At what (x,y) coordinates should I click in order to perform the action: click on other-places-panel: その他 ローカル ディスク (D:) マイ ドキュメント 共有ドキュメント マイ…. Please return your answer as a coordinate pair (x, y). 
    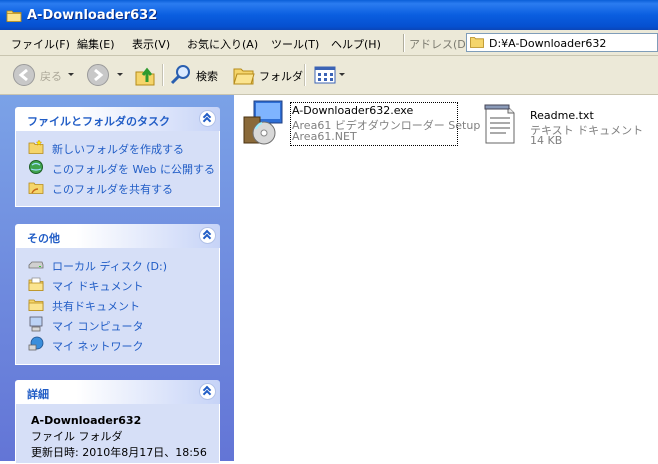
    Looking at the image, I should click on (117, 294).